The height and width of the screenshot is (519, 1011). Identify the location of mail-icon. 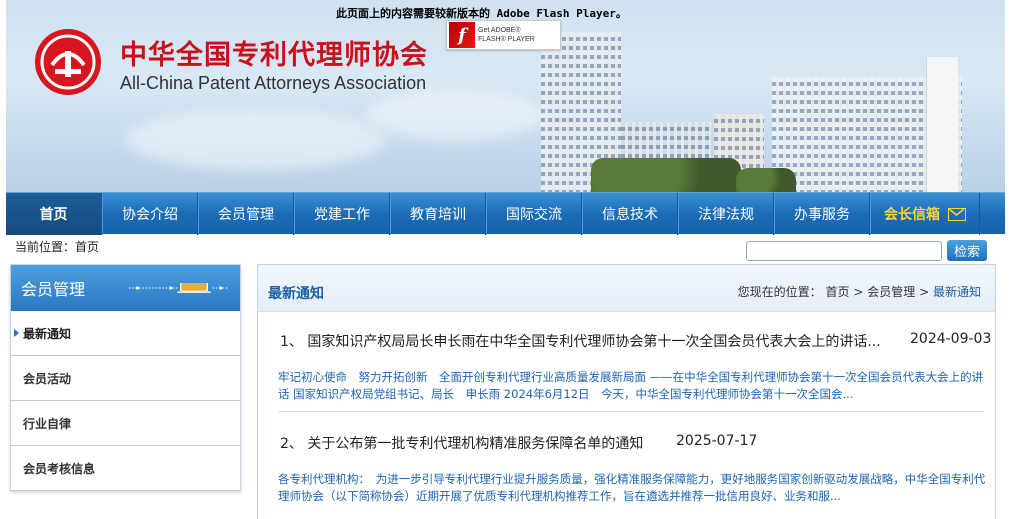
(957, 214).